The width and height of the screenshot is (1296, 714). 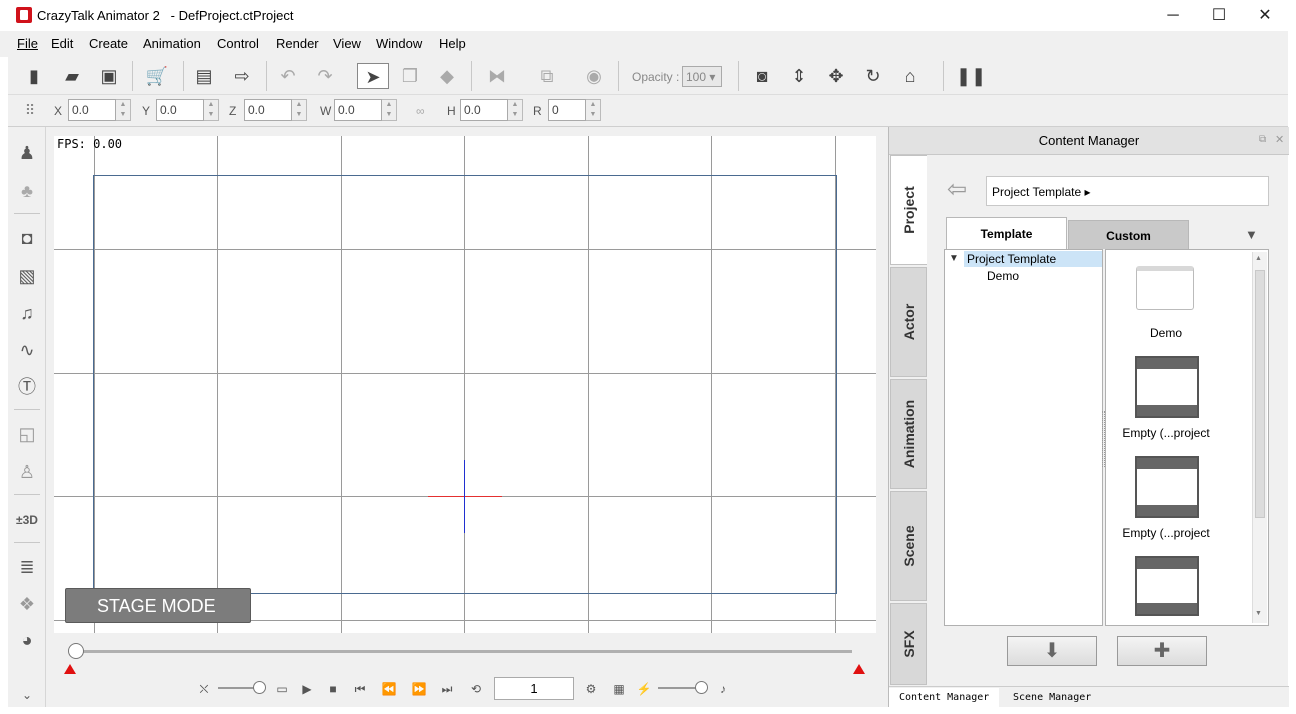 I want to click on r-field: 0, so click(x=567, y=110).